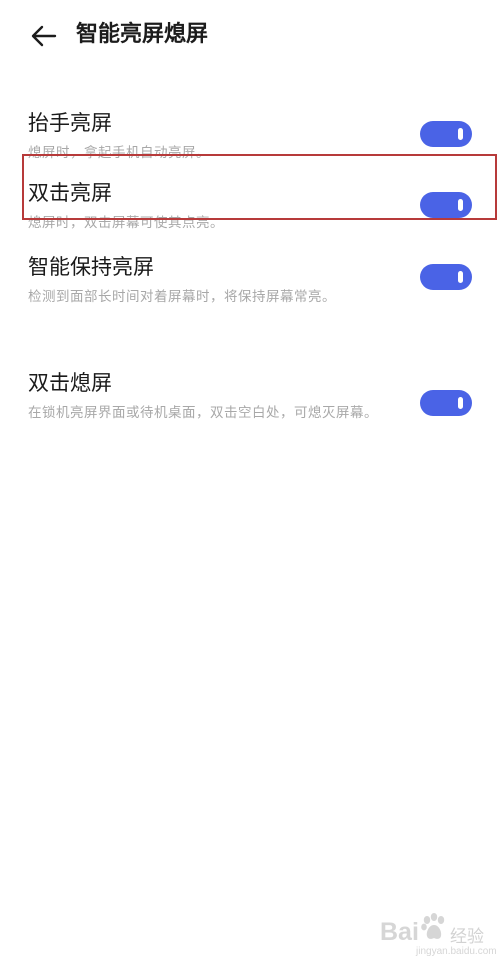  I want to click on setting-description: 熄屏时，双击屏幕可使其点亮。, so click(126, 223).